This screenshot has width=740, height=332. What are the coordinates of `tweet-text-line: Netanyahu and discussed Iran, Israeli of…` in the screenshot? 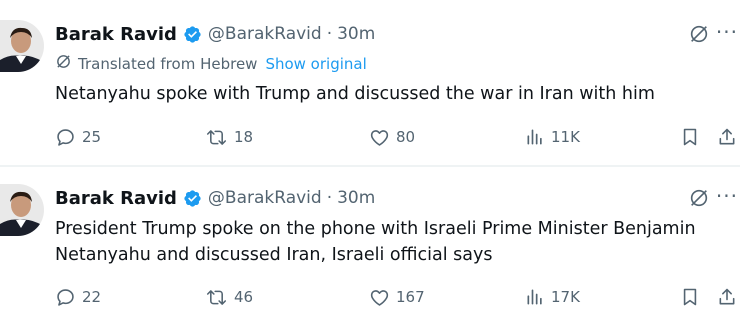 It's located at (274, 255).